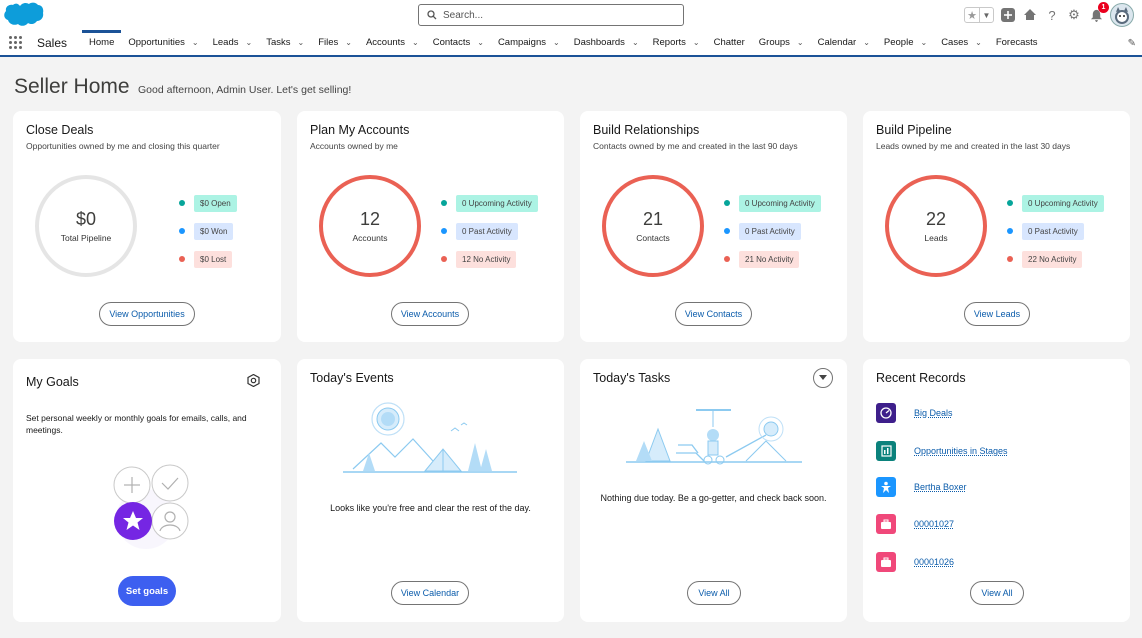 Image resolution: width=1142 pixels, height=638 pixels. What do you see at coordinates (769, 259) in the screenshot?
I see `pill-none: 21 No Activity` at bounding box center [769, 259].